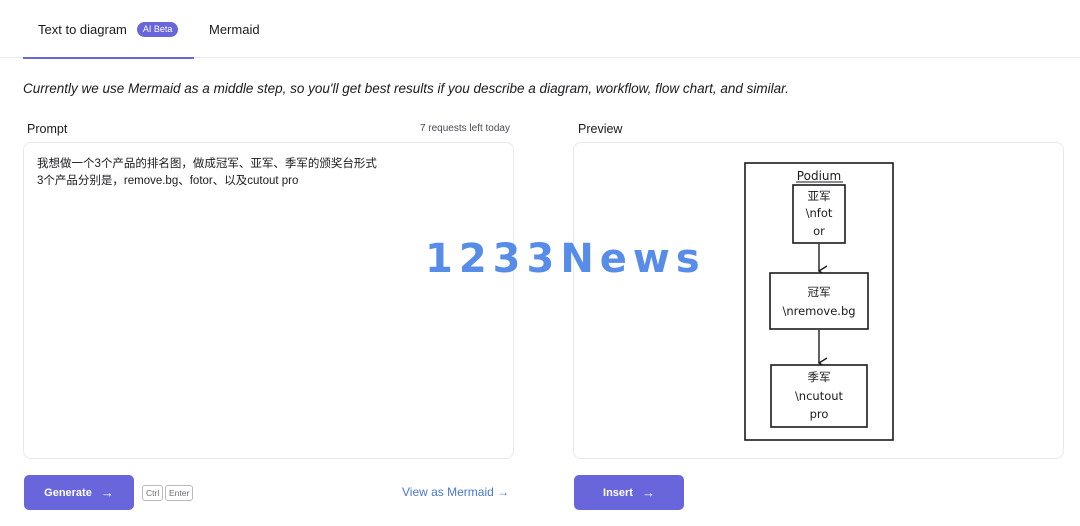 This screenshot has width=1080, height=526. Describe the element at coordinates (68, 492) in the screenshot. I see `generate-button-label: Generate` at that location.